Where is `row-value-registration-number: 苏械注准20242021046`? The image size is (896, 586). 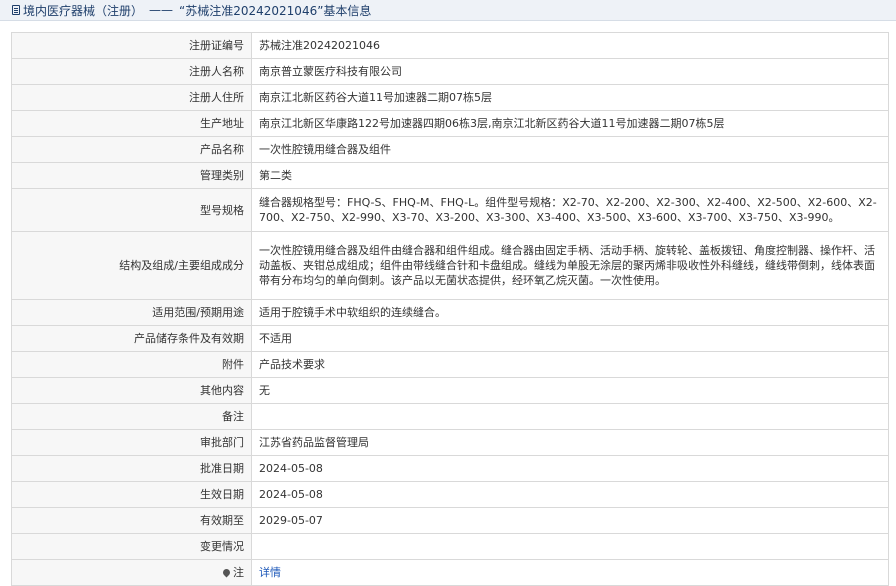
row-value-registration-number: 苏械注准20242021046 is located at coordinates (570, 45).